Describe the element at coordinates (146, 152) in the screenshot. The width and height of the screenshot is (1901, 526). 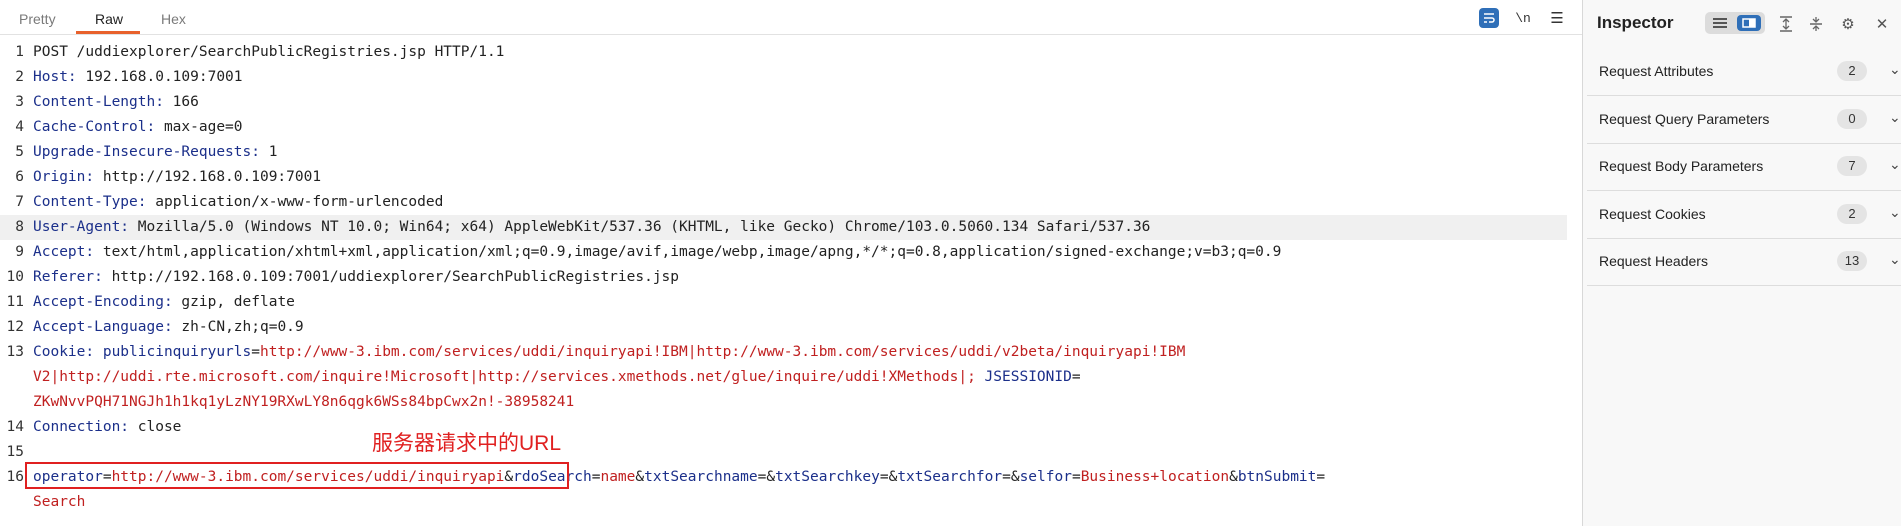
I see `code-token: Upgrade-Insecure-Requests:` at that location.